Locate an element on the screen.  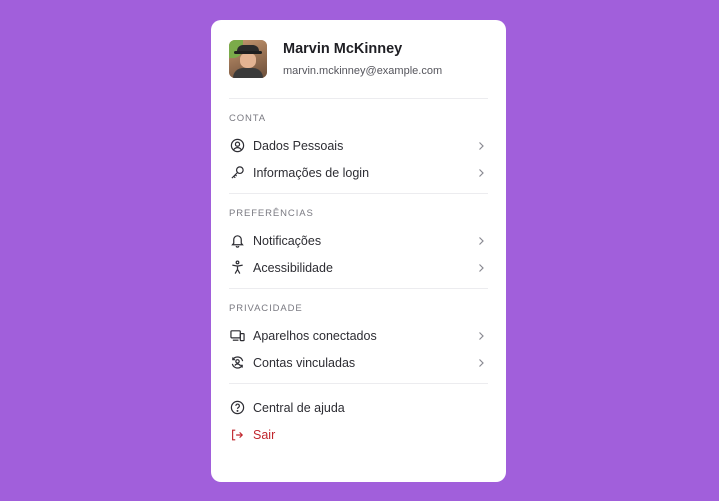
profile-email: marvin.mckinney@example.com is located at coordinates (363, 71).